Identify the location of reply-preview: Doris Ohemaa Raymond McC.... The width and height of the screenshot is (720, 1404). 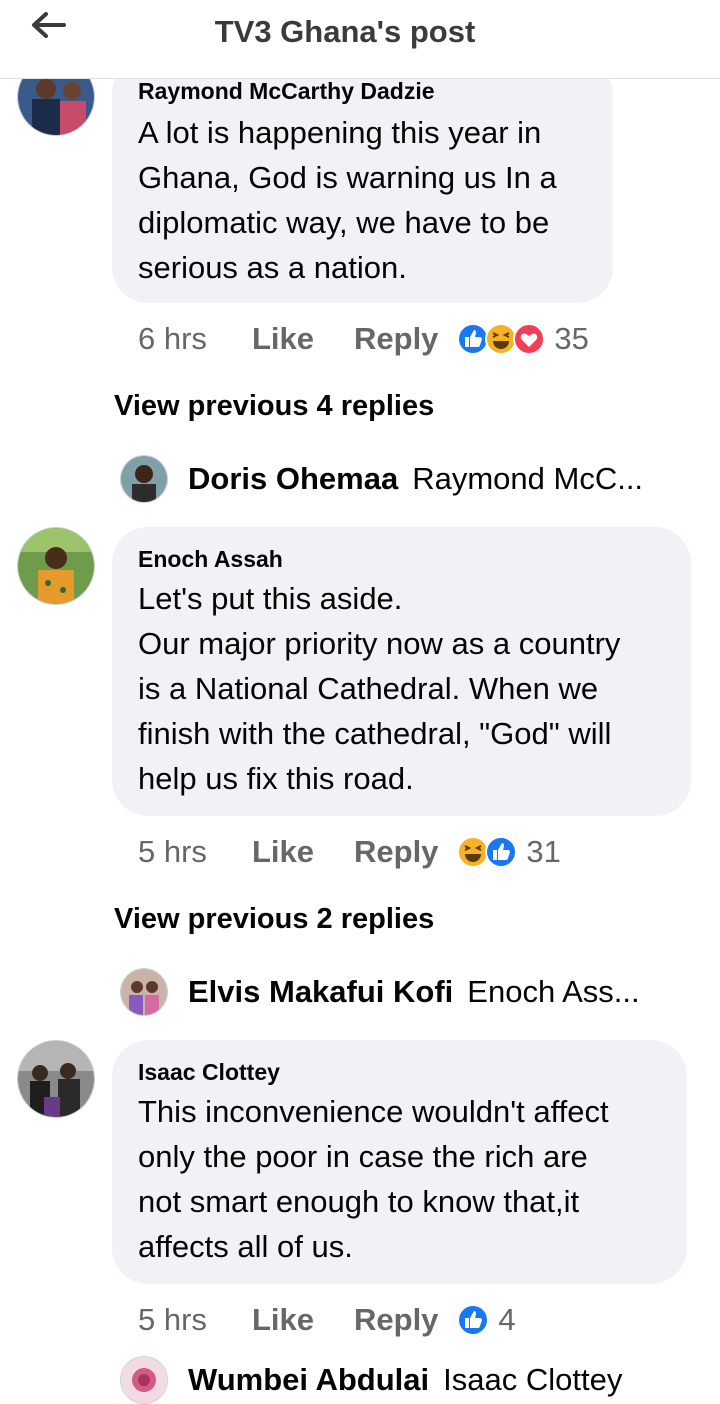
(381, 479).